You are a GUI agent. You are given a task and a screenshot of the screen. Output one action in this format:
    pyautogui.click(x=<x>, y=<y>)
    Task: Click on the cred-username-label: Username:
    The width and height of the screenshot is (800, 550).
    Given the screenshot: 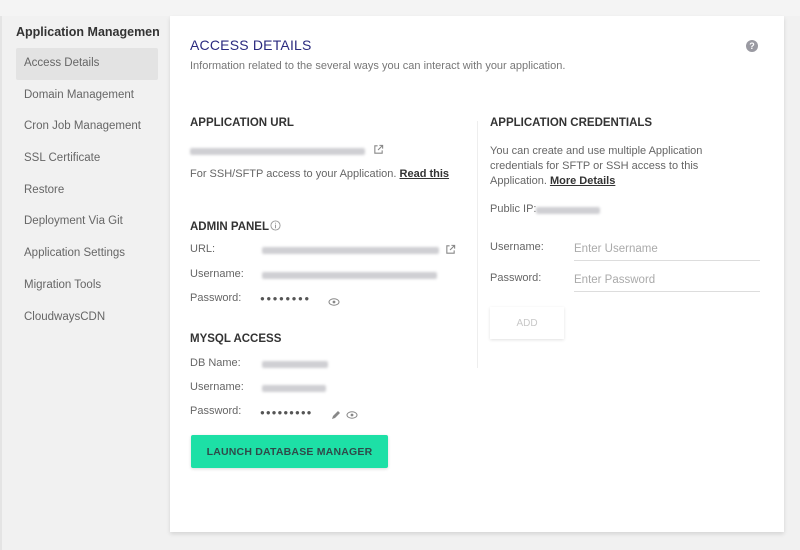 What is the action you would take?
    pyautogui.click(x=517, y=247)
    